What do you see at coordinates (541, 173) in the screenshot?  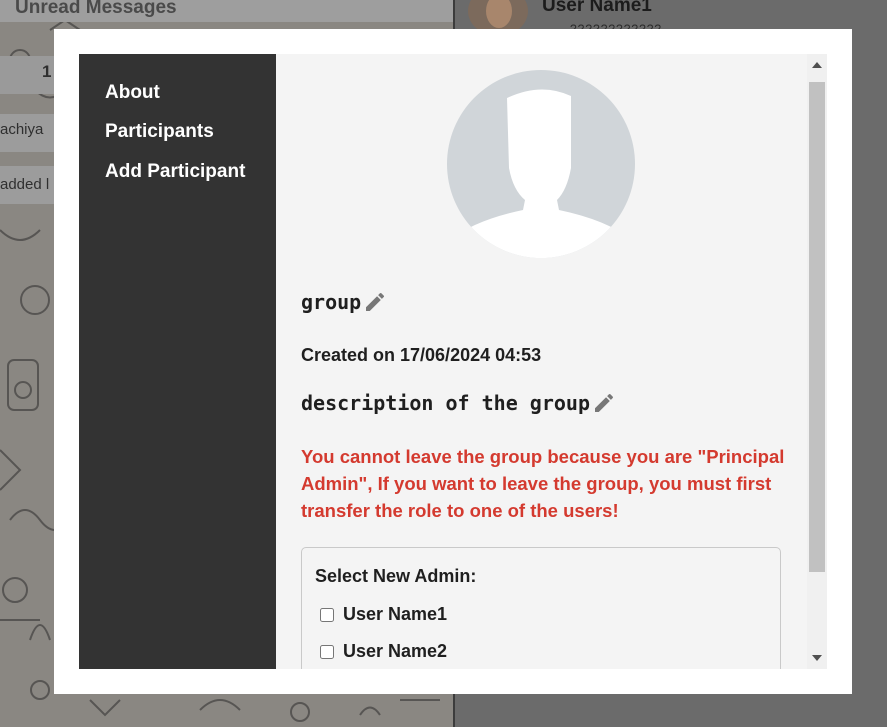 I see `default-avatar-icon` at bounding box center [541, 173].